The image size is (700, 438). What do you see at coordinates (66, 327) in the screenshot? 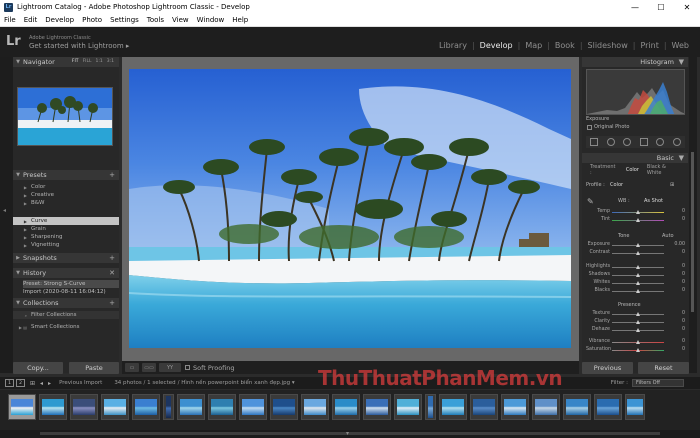
I see `smart-collections: ▶ ▤ Smart Collections` at bounding box center [66, 327].